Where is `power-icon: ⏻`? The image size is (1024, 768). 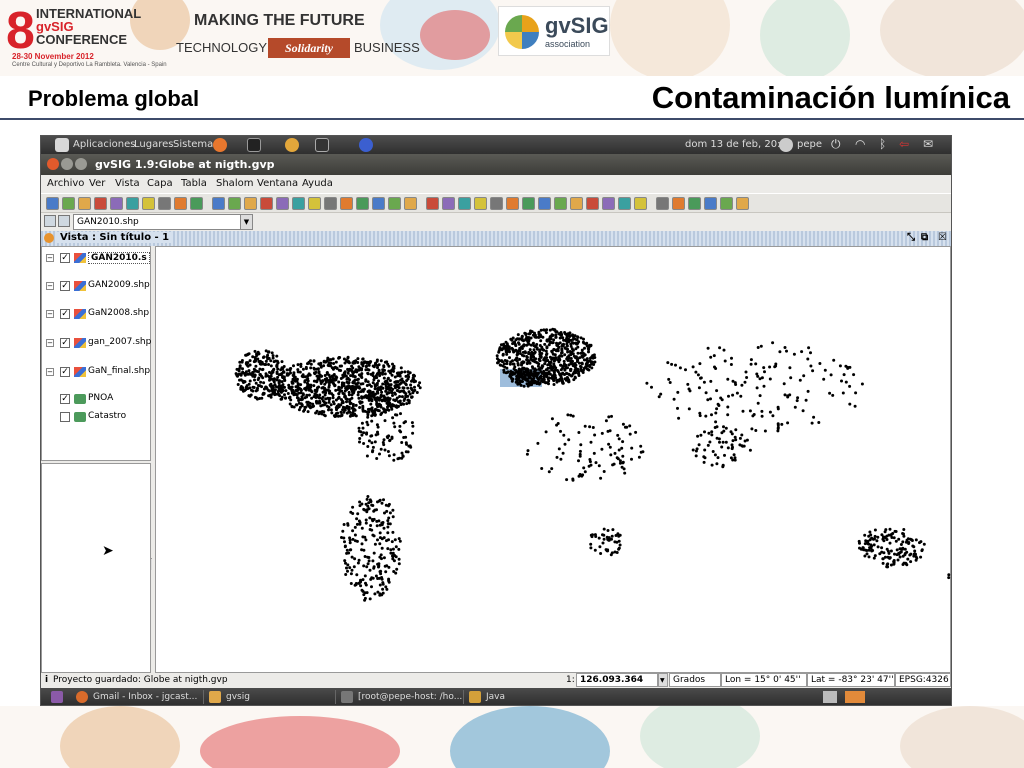 power-icon: ⏻ is located at coordinates (836, 144).